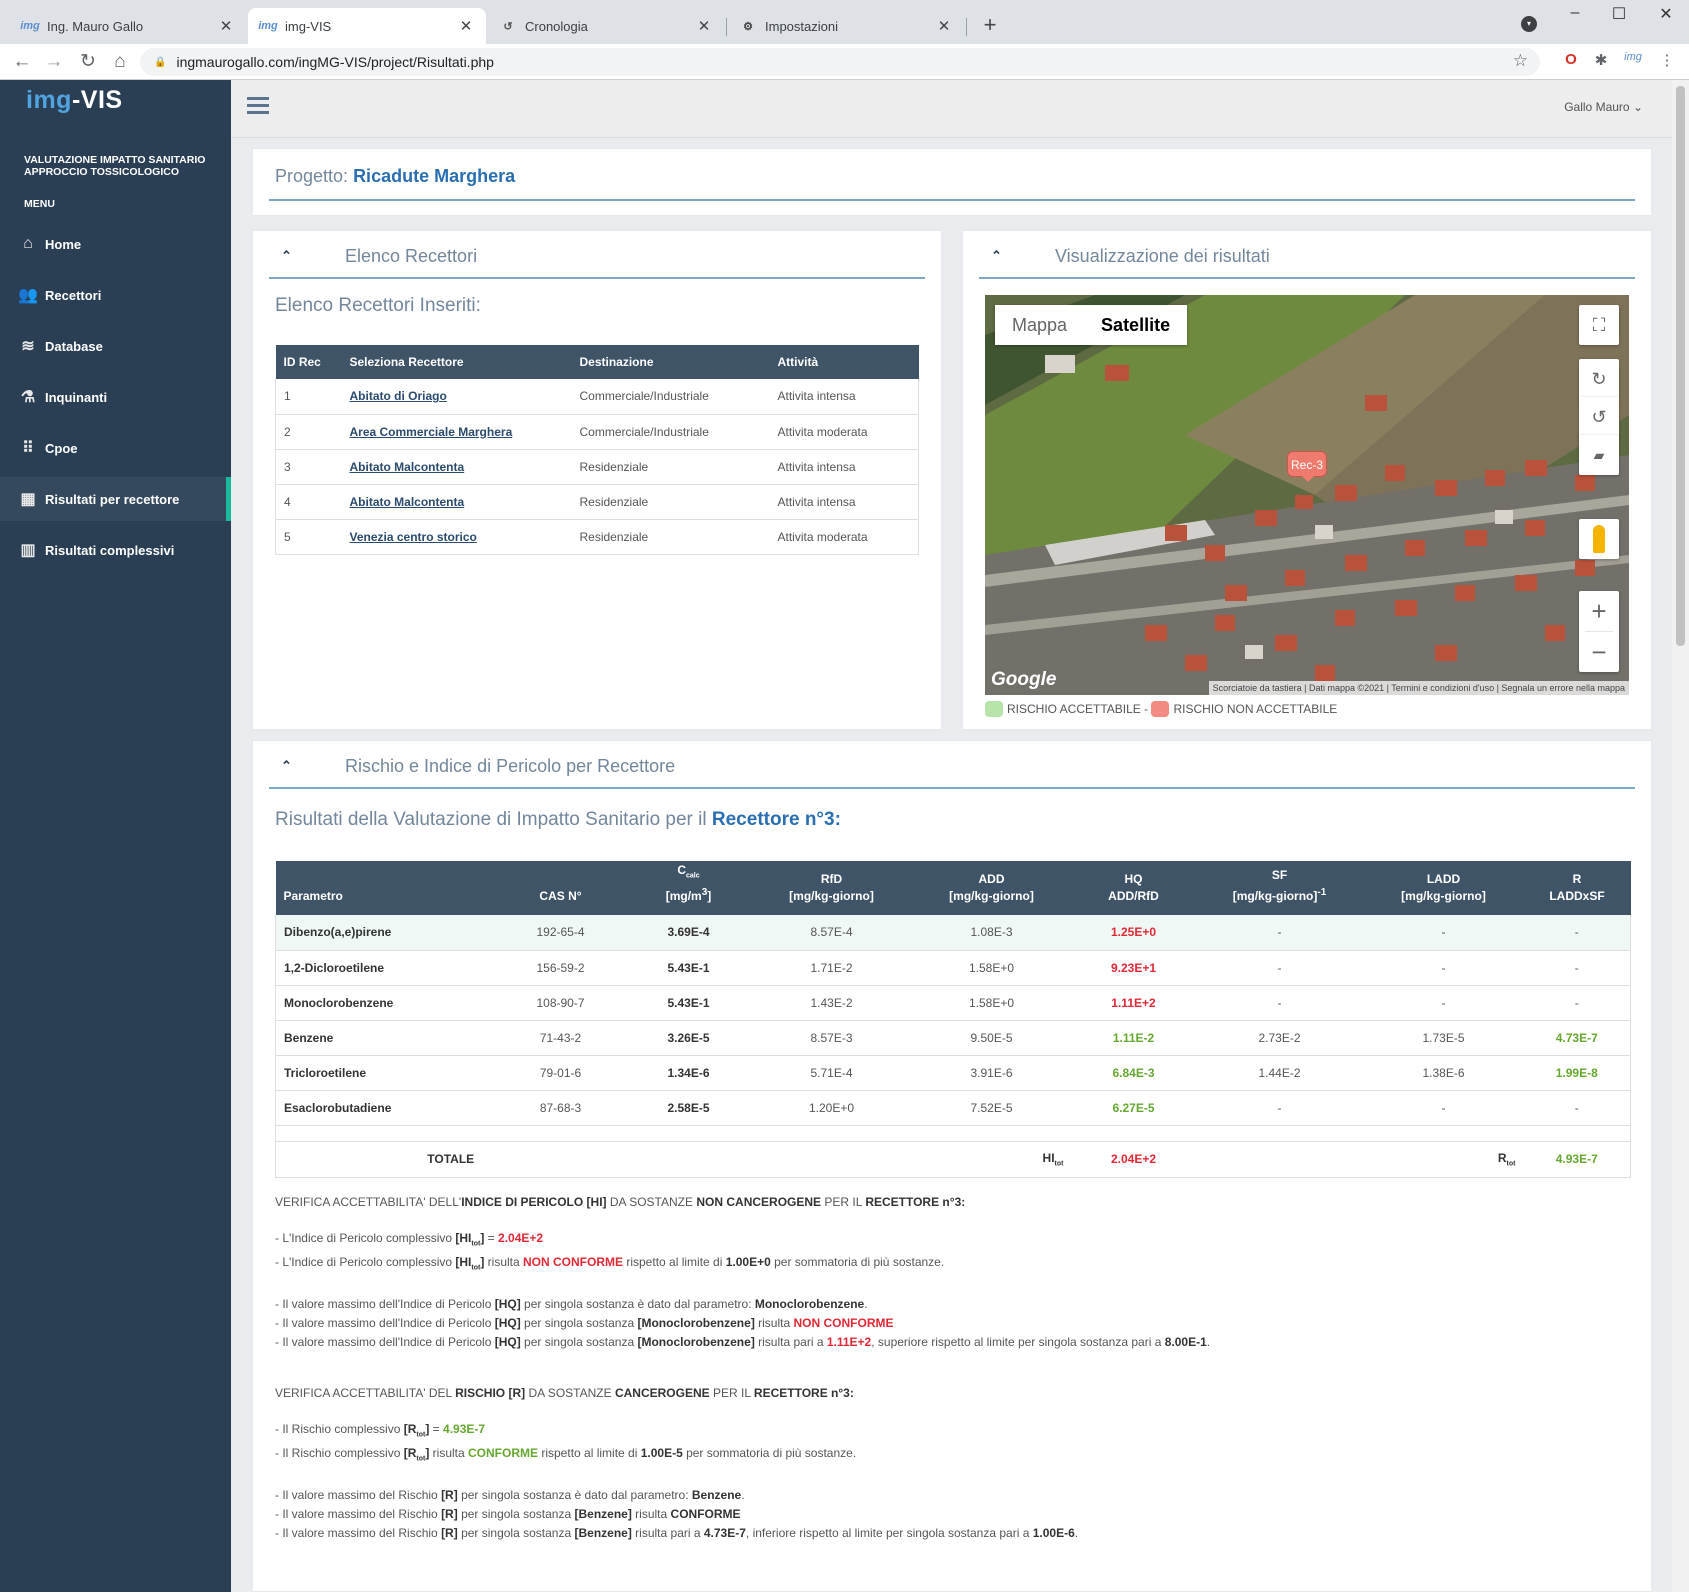 The width and height of the screenshot is (1689, 1592). I want to click on receptor-link: Abitato di Oriago, so click(398, 396).